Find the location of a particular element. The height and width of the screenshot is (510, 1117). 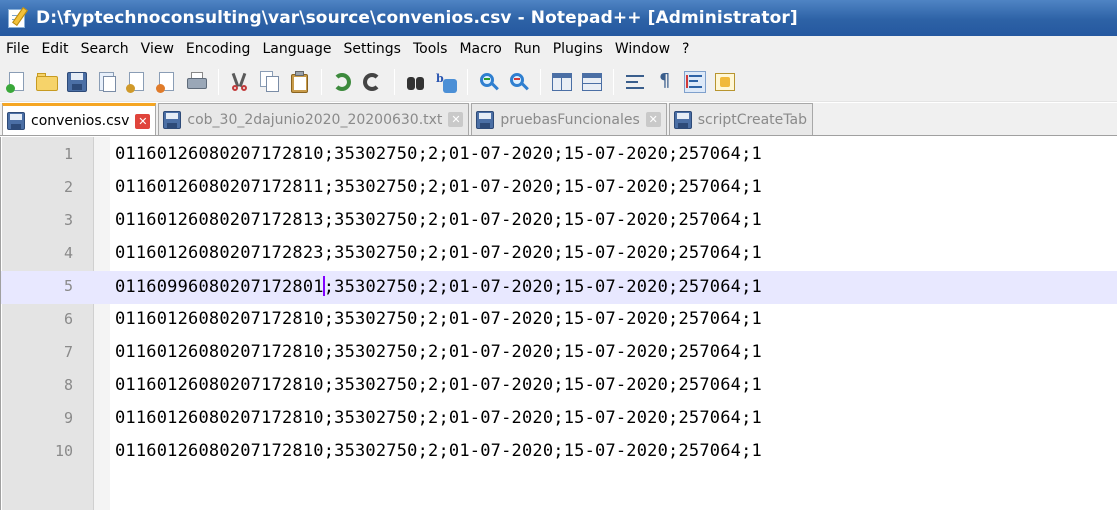

pilcrow-icon: ¶ is located at coordinates (665, 80).